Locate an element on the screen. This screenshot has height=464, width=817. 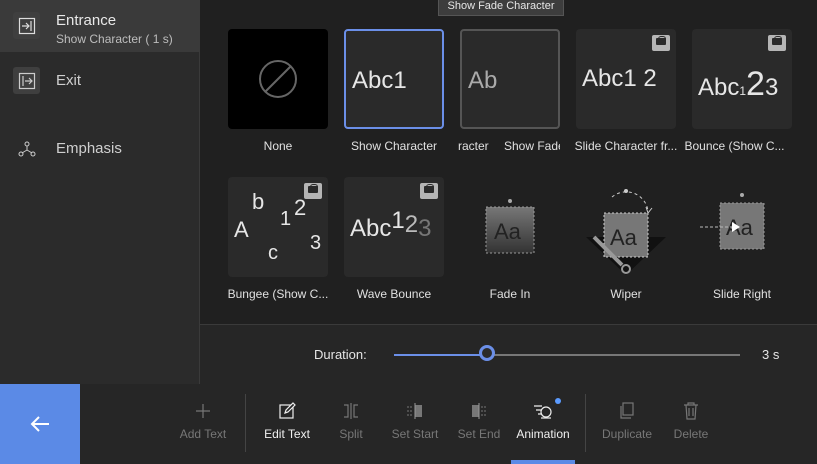
animation-icon is located at coordinates (543, 411).